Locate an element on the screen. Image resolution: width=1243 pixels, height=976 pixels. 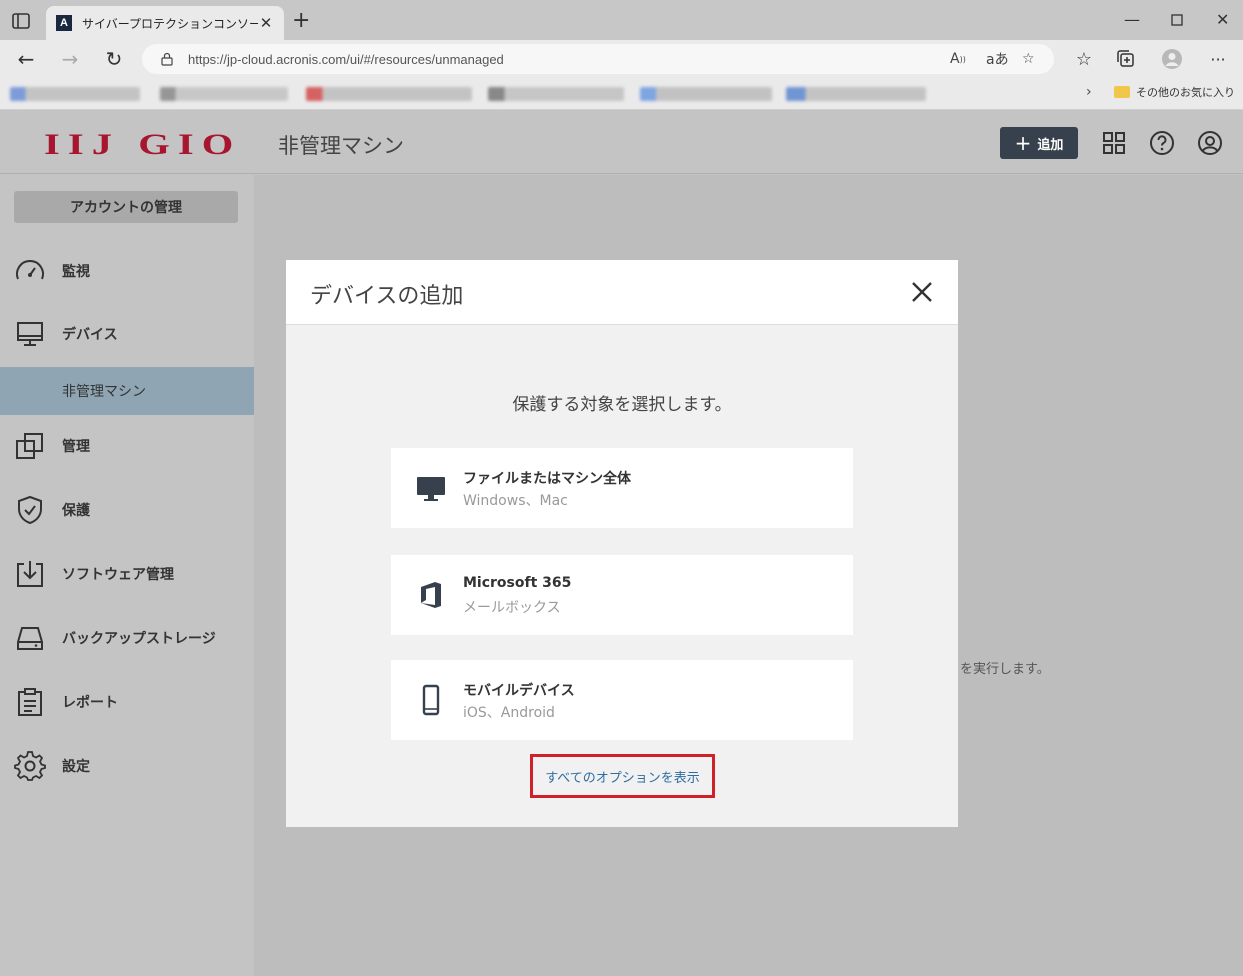
sidebar-item-label: 非管理マシン is located at coordinates (104, 392).